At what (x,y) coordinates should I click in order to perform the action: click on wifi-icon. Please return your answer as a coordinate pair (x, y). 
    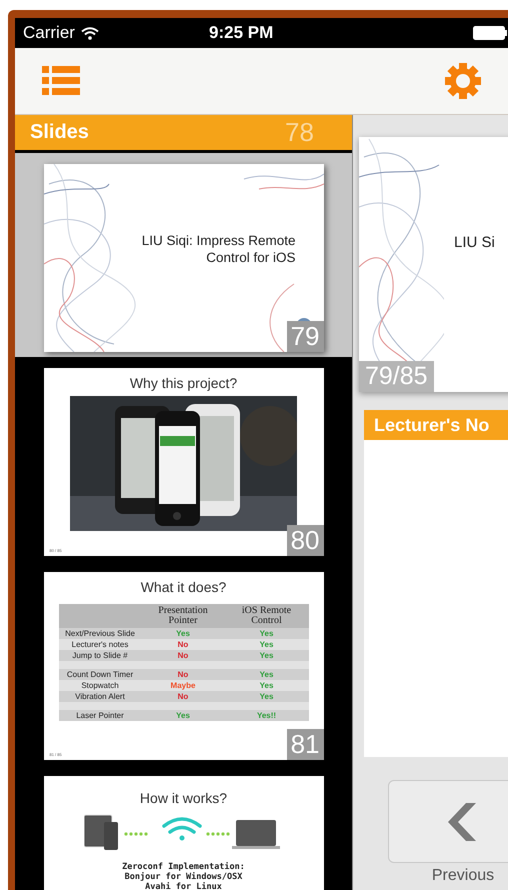
    Looking at the image, I should click on (89, 33).